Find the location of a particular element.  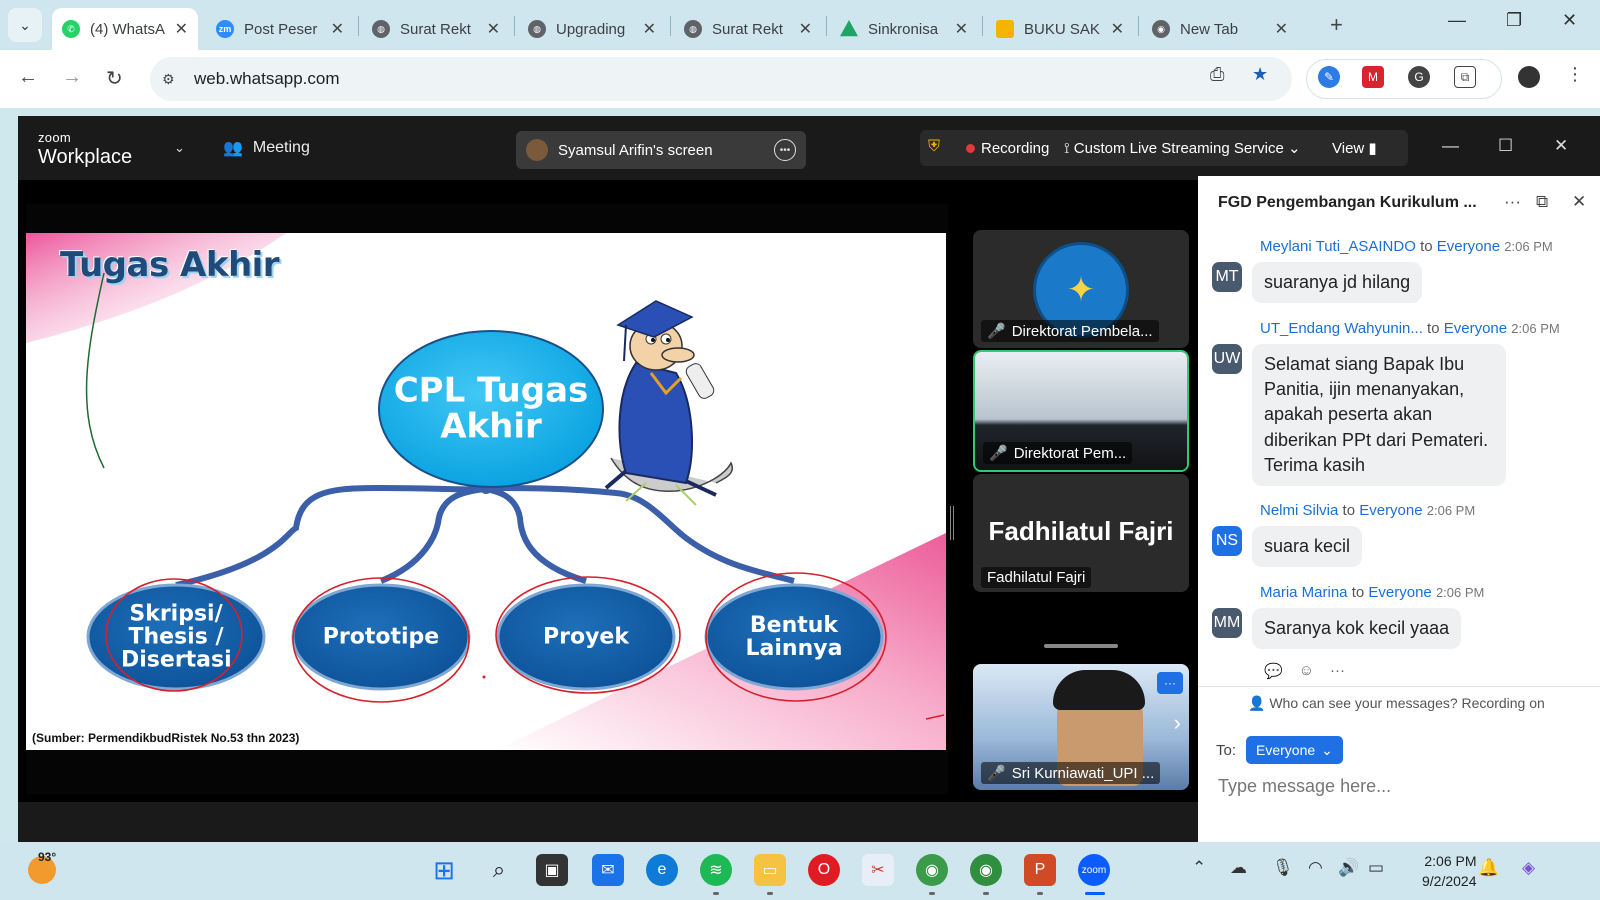

tab-buku-saku: BUKU SAK ✕ is located at coordinates (1060, 29).